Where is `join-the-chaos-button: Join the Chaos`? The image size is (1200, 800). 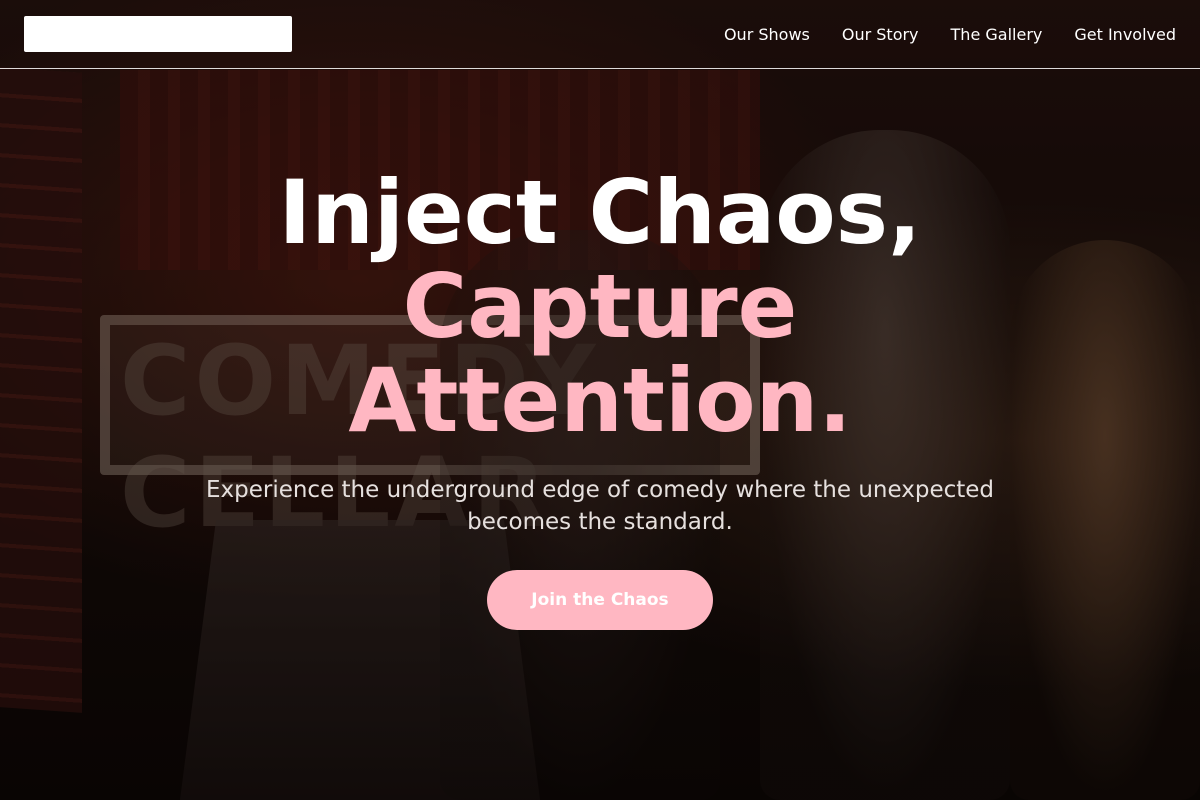 join-the-chaos-button: Join the Chaos is located at coordinates (600, 600).